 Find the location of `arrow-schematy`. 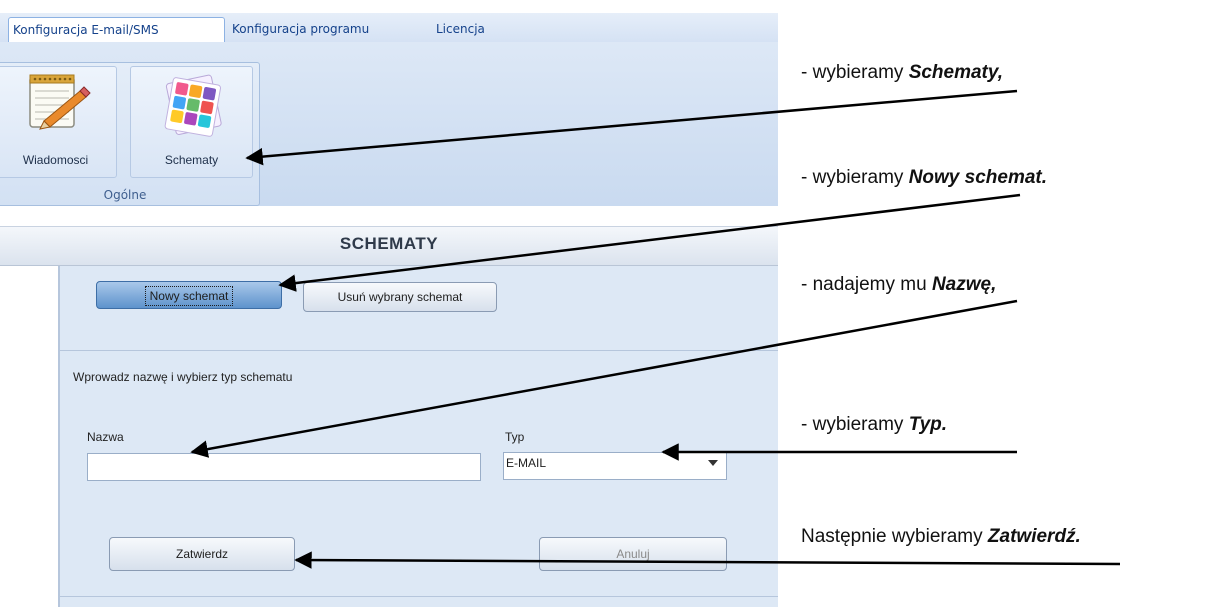

arrow-schematy is located at coordinates (631, 127).